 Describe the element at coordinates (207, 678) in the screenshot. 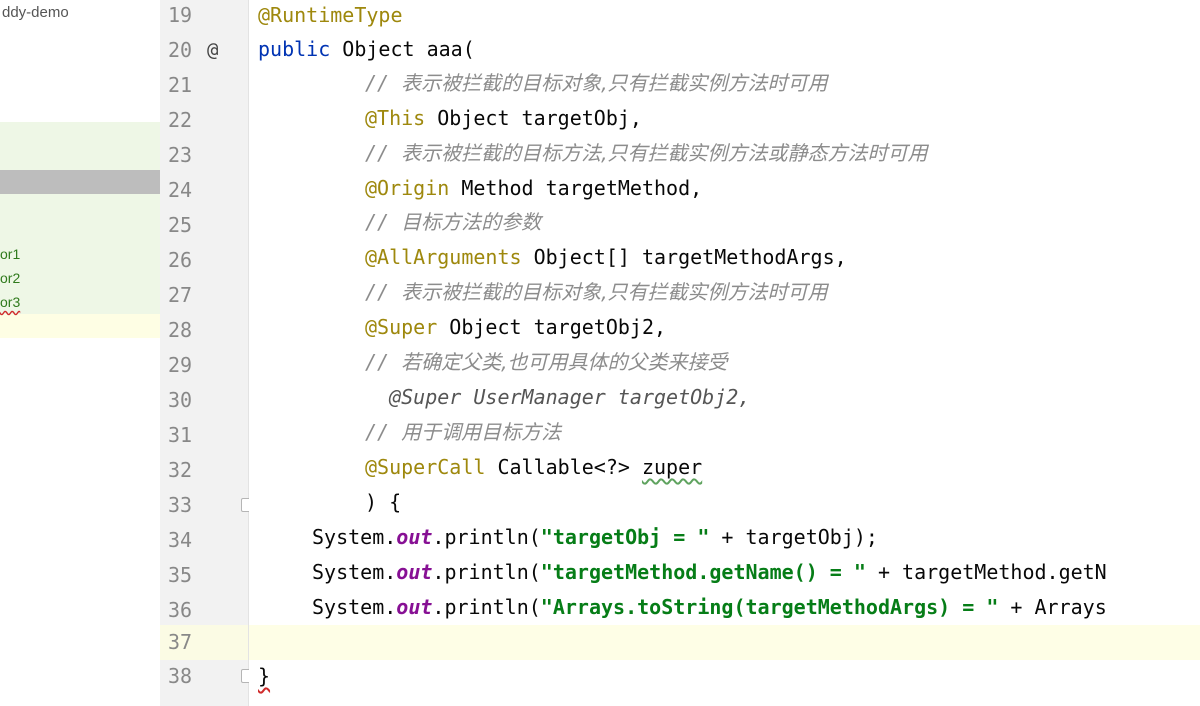

I see `gutter-line: 38` at that location.